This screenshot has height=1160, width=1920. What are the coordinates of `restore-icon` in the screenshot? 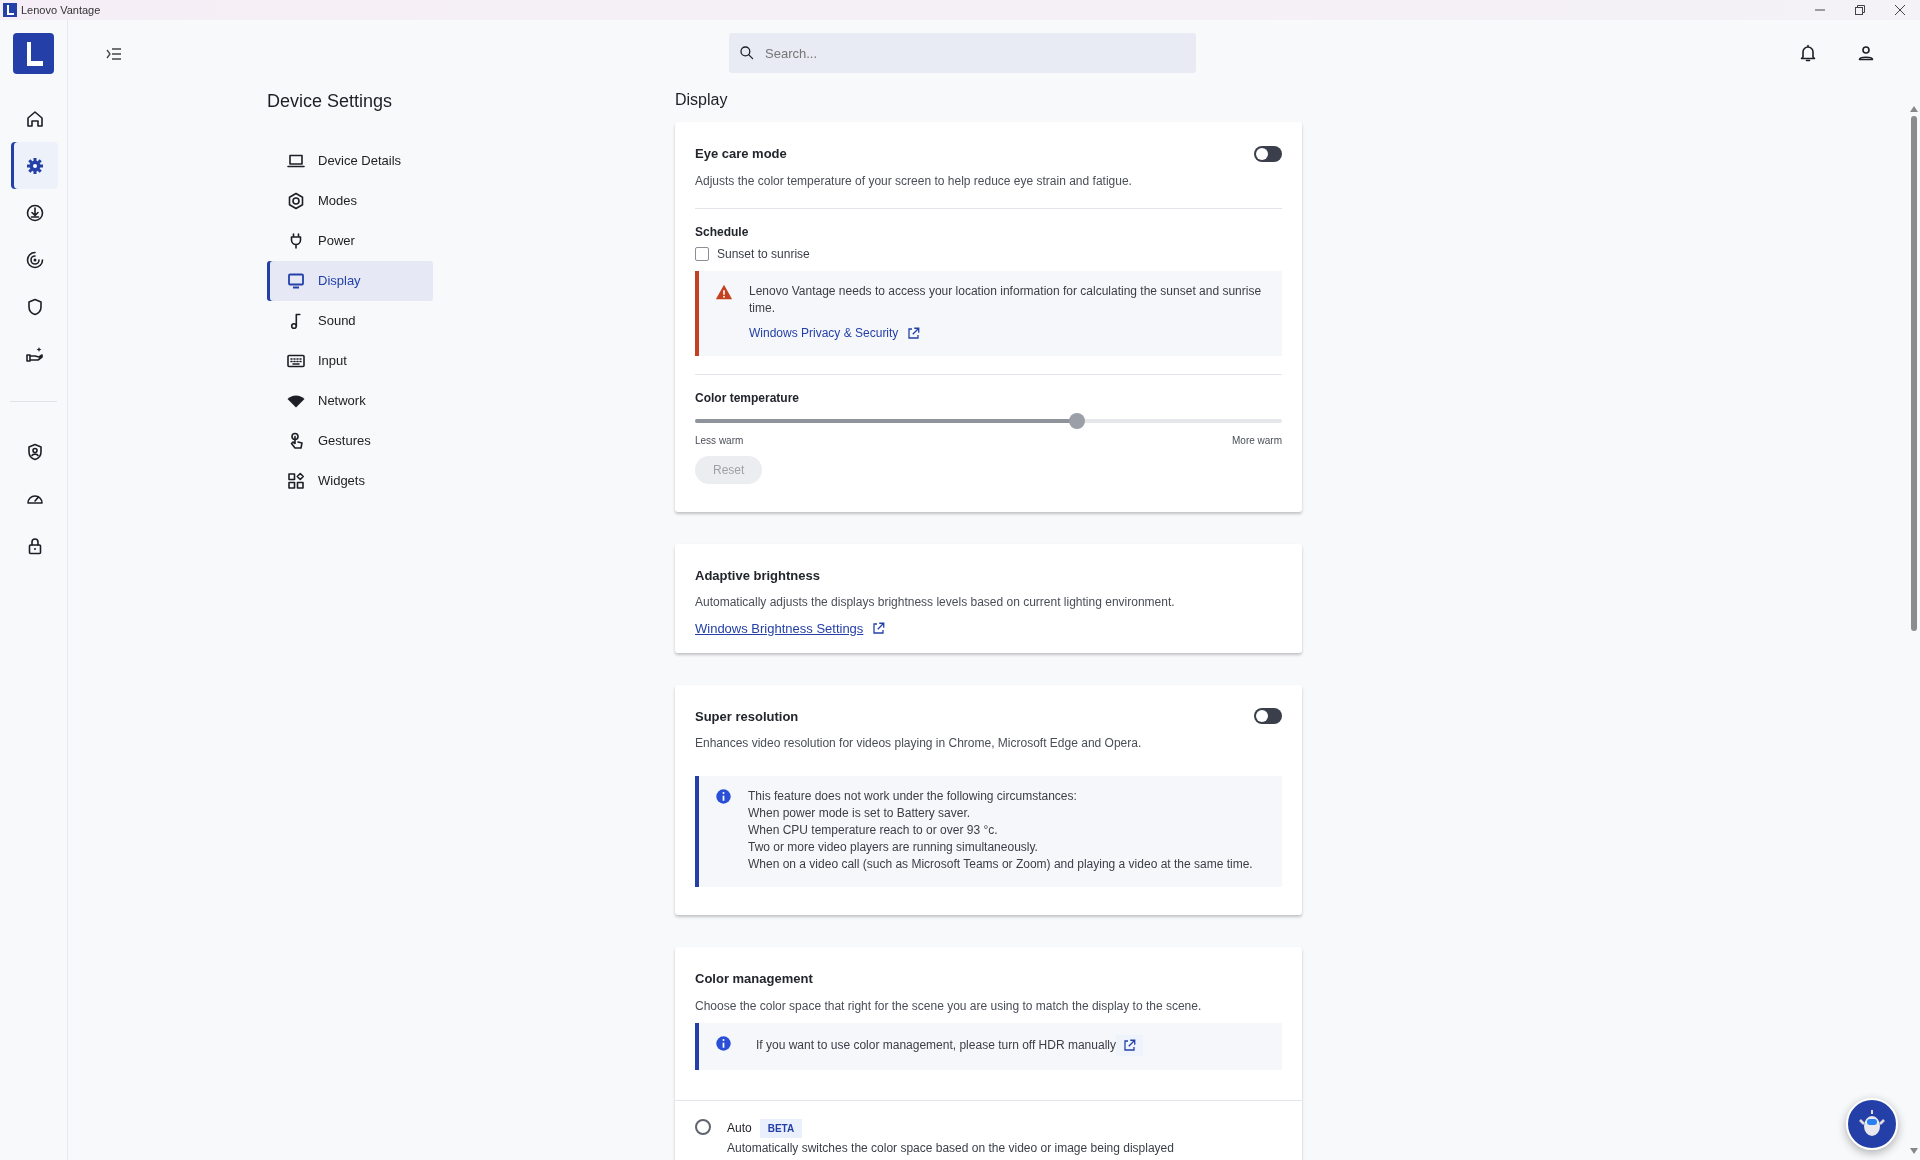 It's located at (1860, 10).